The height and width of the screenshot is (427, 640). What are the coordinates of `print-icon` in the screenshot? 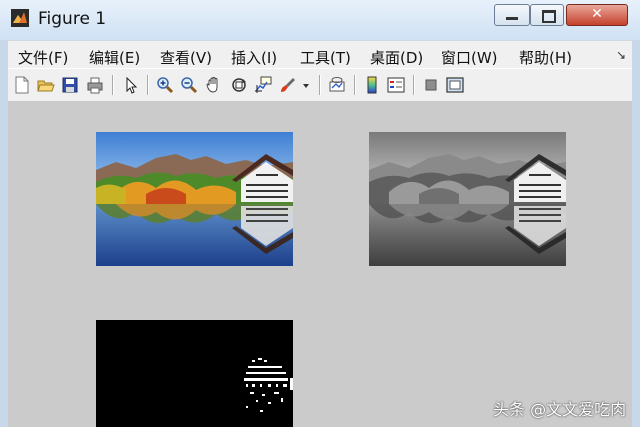 It's located at (95, 85).